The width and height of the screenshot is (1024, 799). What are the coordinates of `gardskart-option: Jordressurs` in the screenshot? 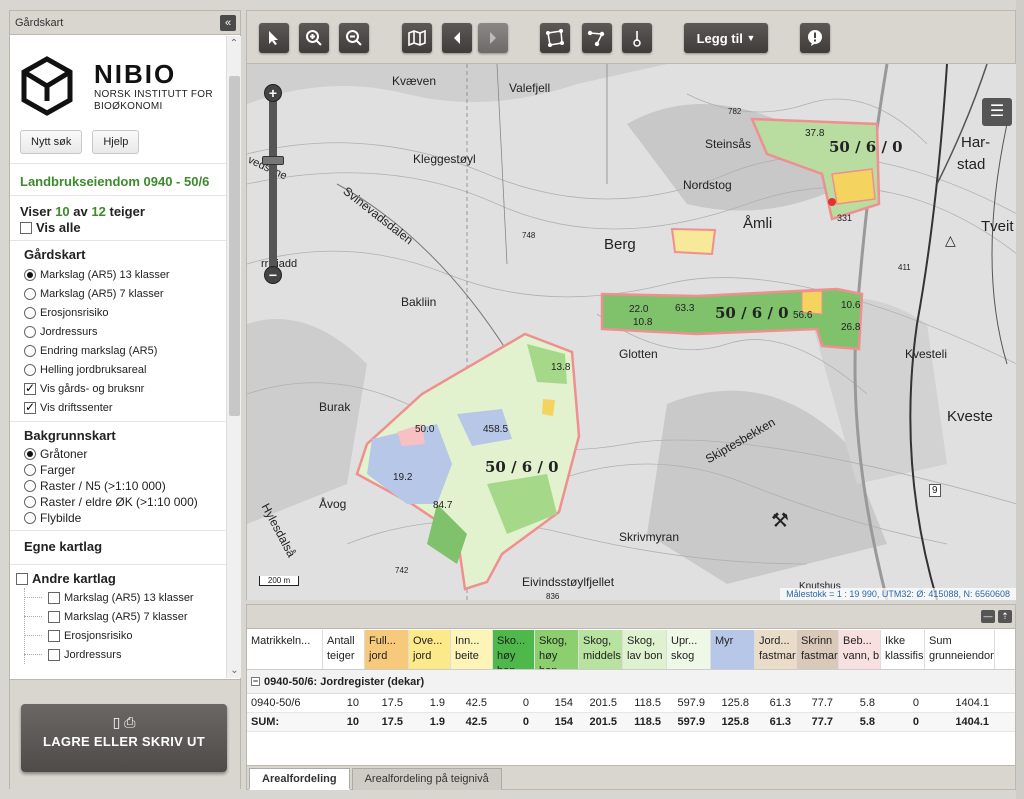 It's located at (125, 331).